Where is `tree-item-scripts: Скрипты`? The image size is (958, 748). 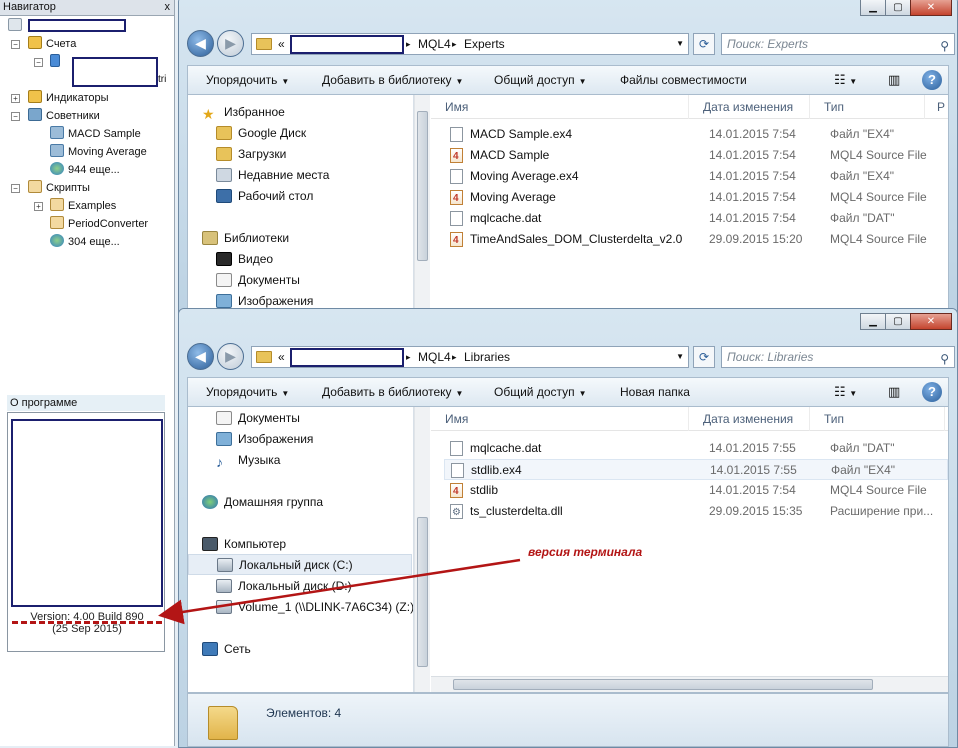
tree-item-scripts: Скрипты is located at coordinates (59, 188).